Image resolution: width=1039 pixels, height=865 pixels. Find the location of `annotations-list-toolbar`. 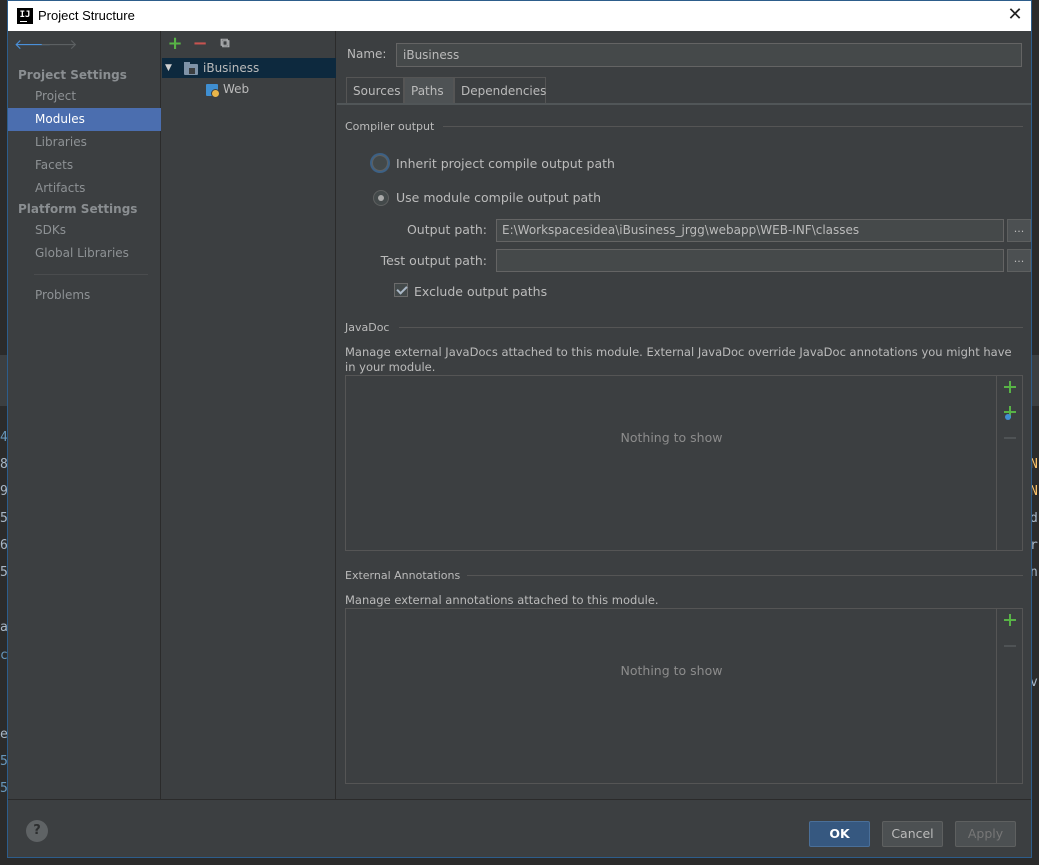

annotations-list-toolbar is located at coordinates (1009, 696).